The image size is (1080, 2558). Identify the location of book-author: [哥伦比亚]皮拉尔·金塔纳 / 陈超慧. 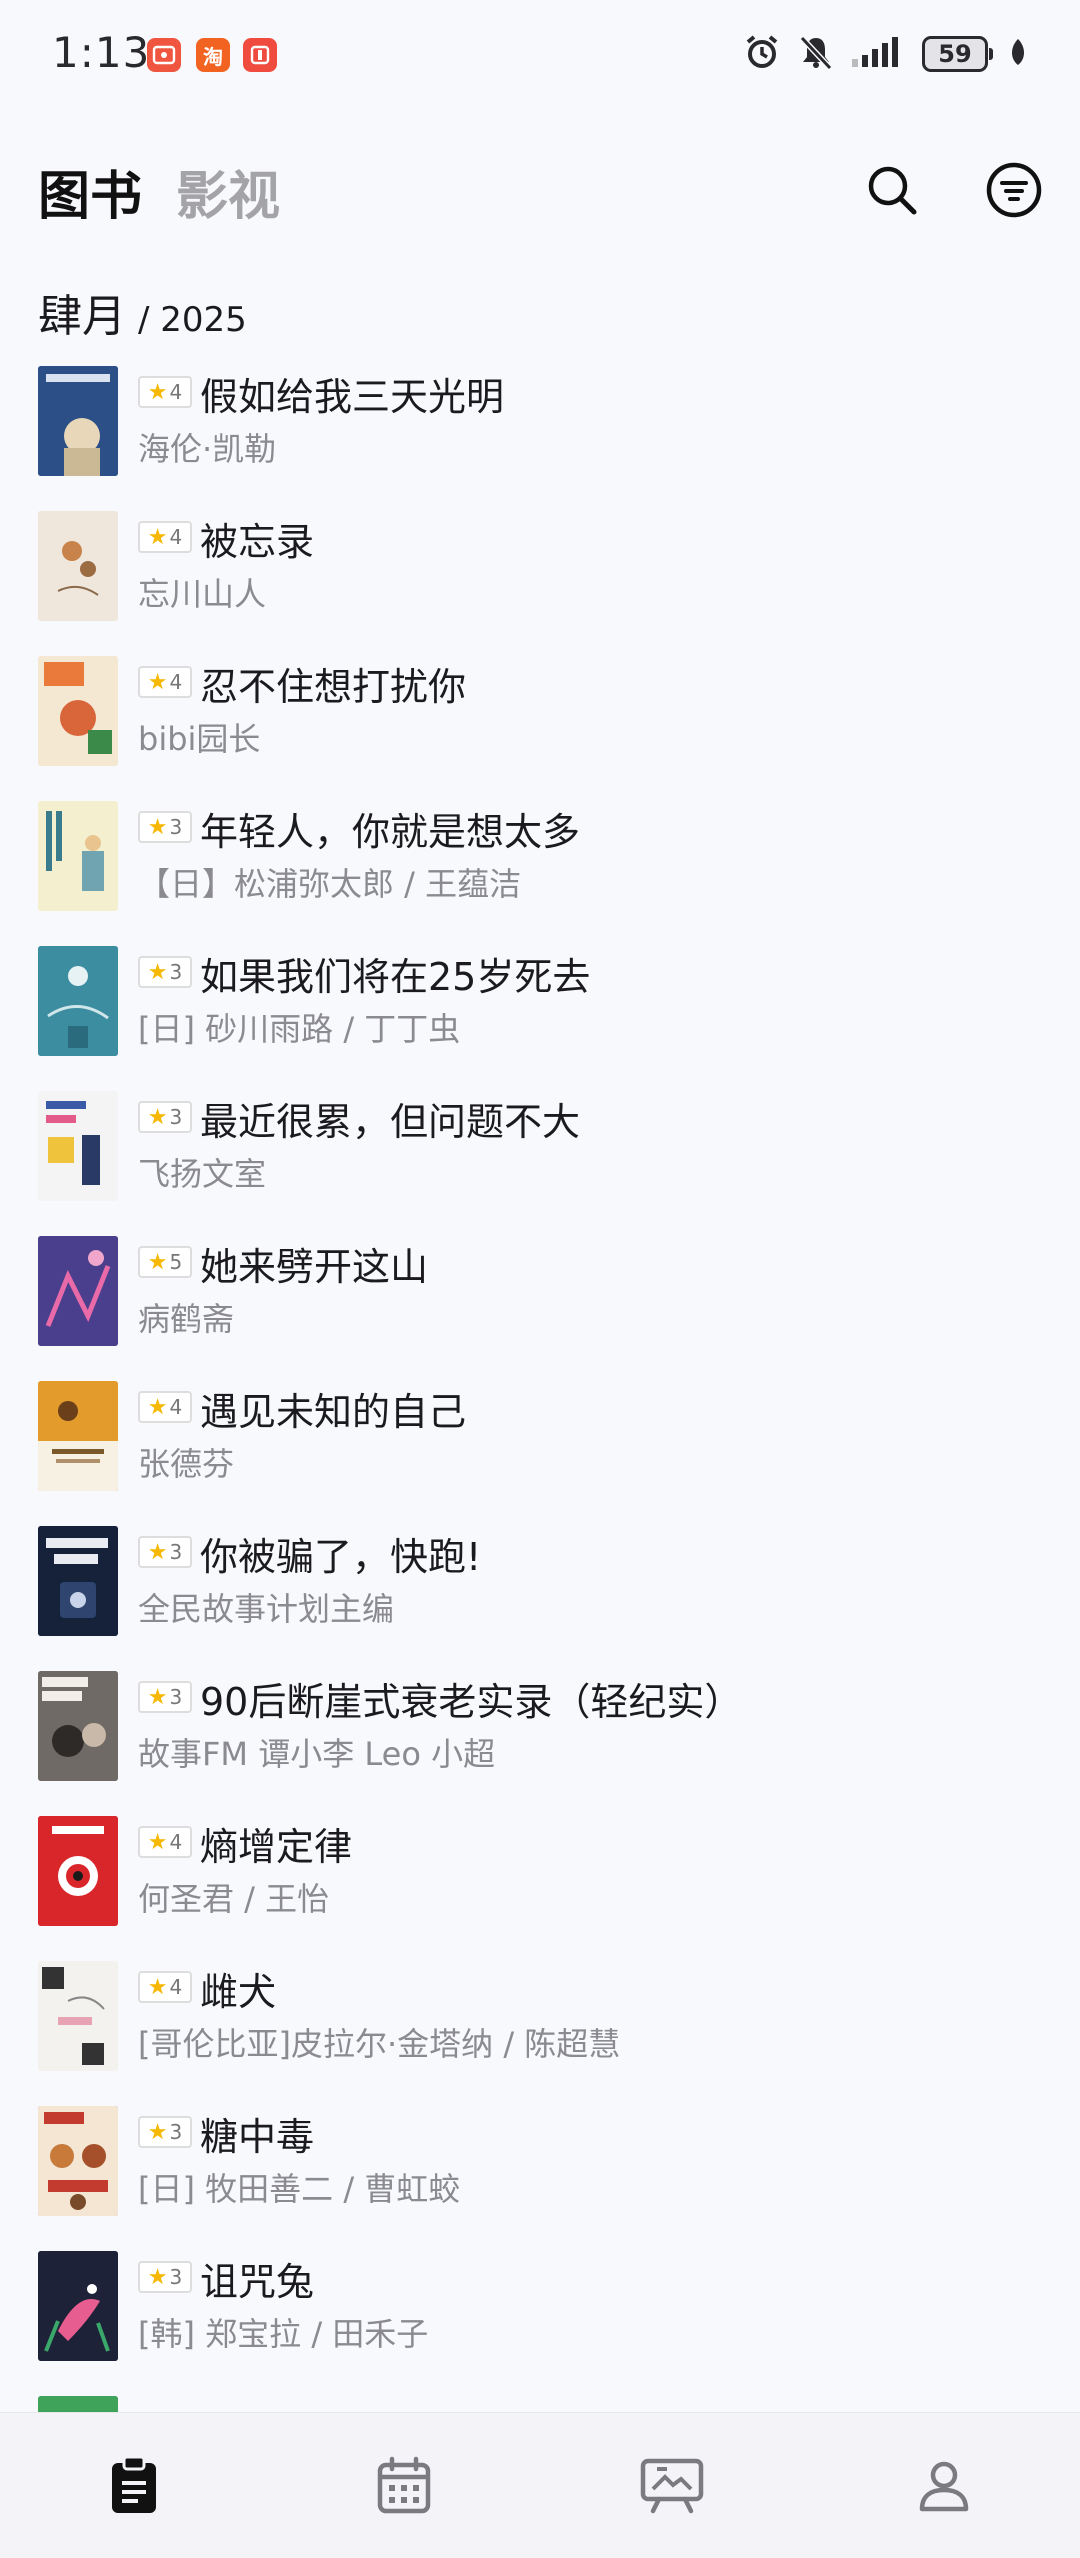
(379, 2044).